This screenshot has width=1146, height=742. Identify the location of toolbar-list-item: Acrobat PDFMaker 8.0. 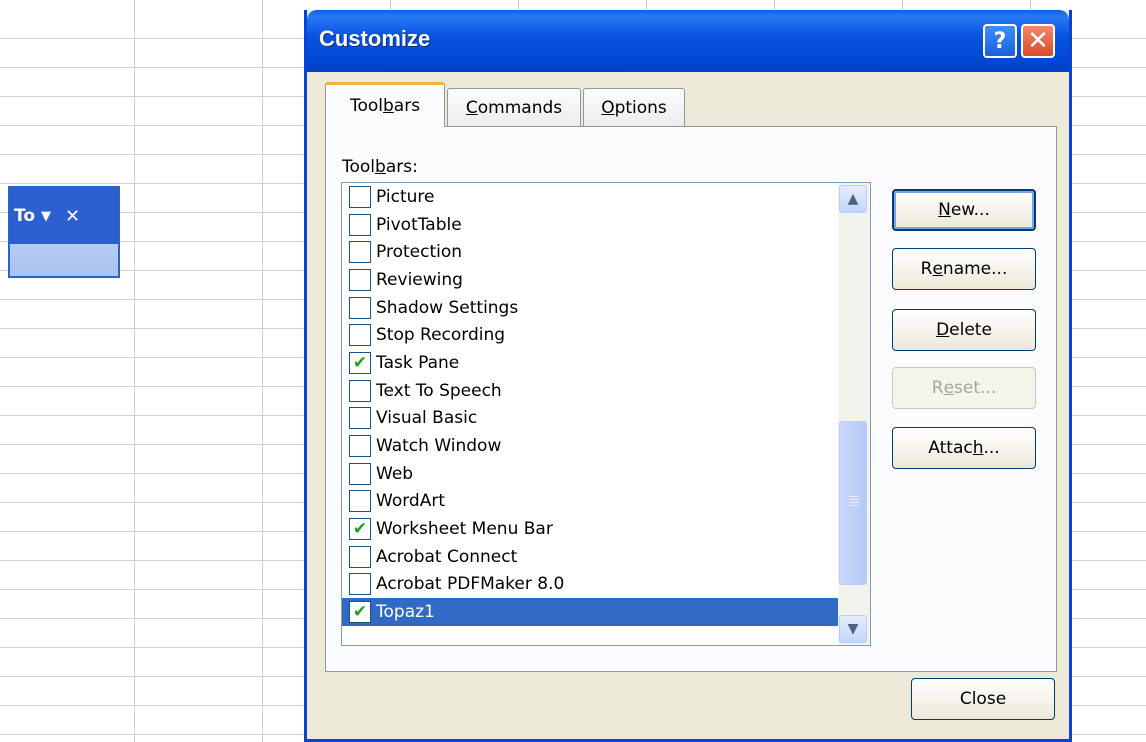
(590, 585).